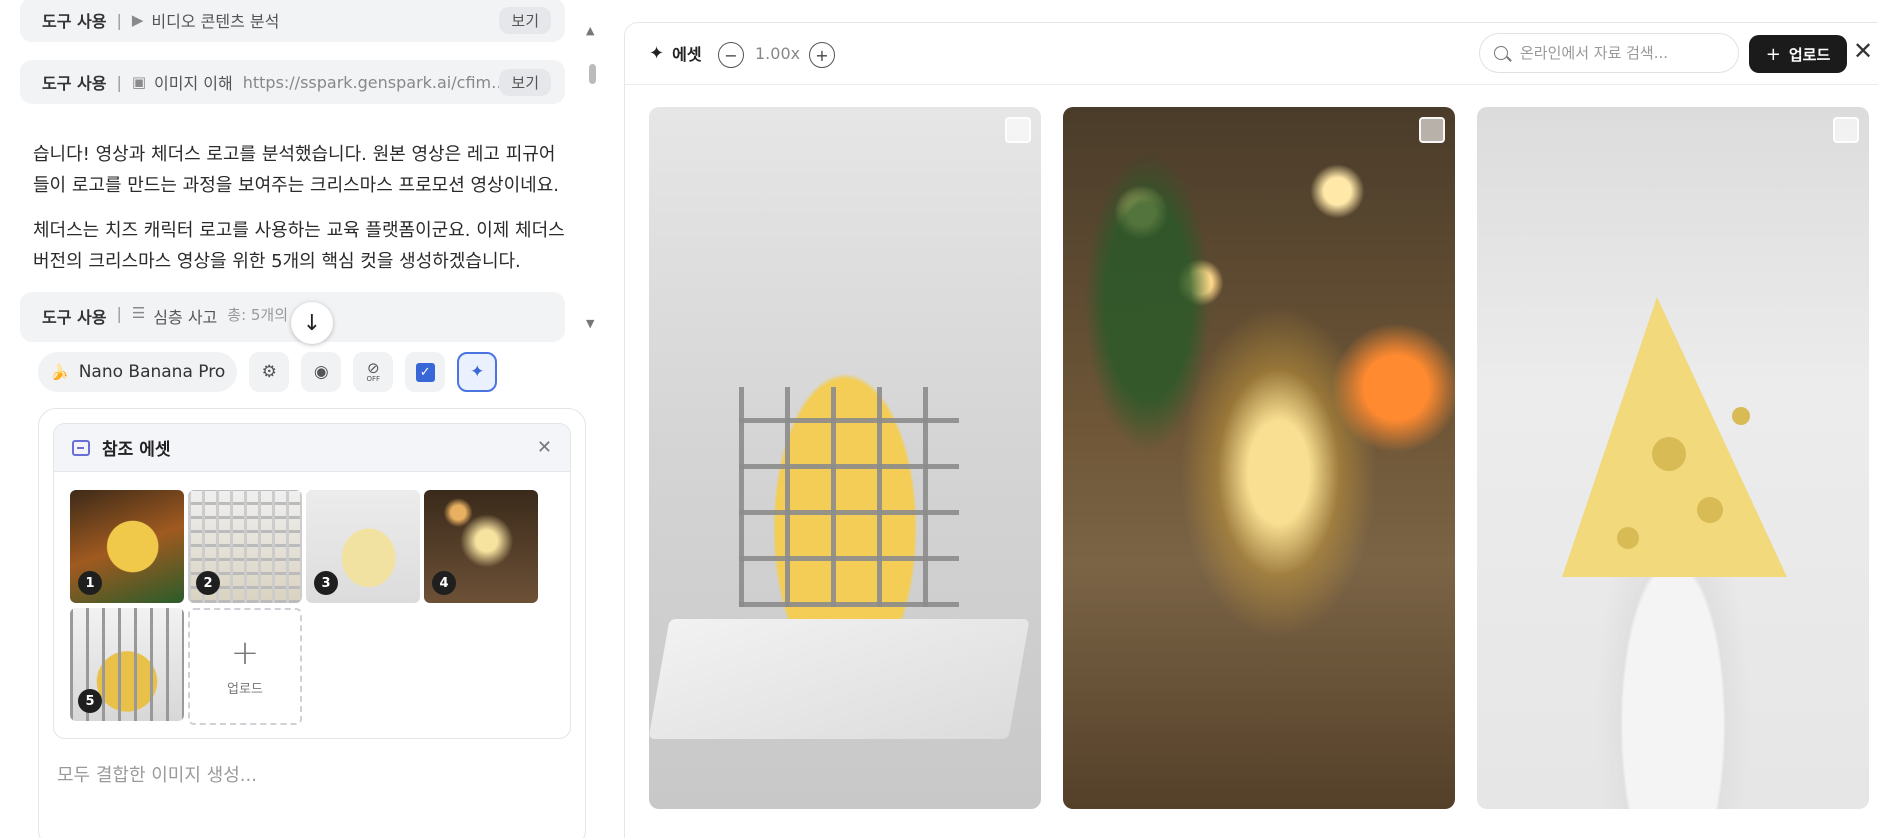 This screenshot has width=1878, height=838. What do you see at coordinates (139, 82) in the screenshot?
I see `image-icon: ▣` at bounding box center [139, 82].